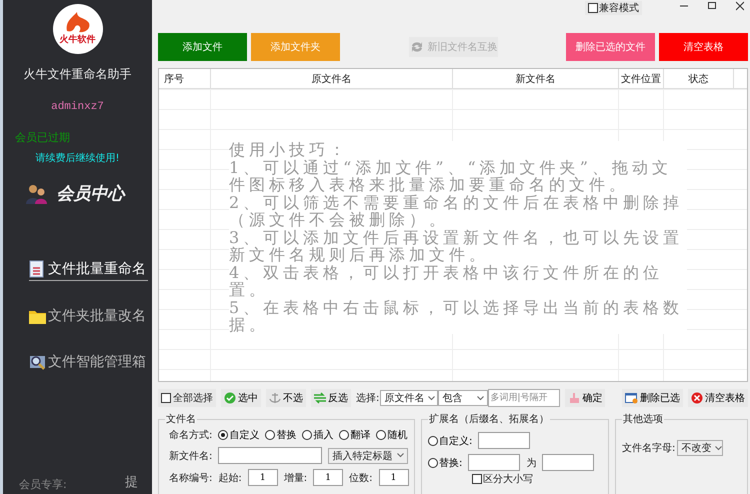  What do you see at coordinates (613, 8) in the screenshot?
I see `compat-mode-checkbox: 兼容模式` at bounding box center [613, 8].